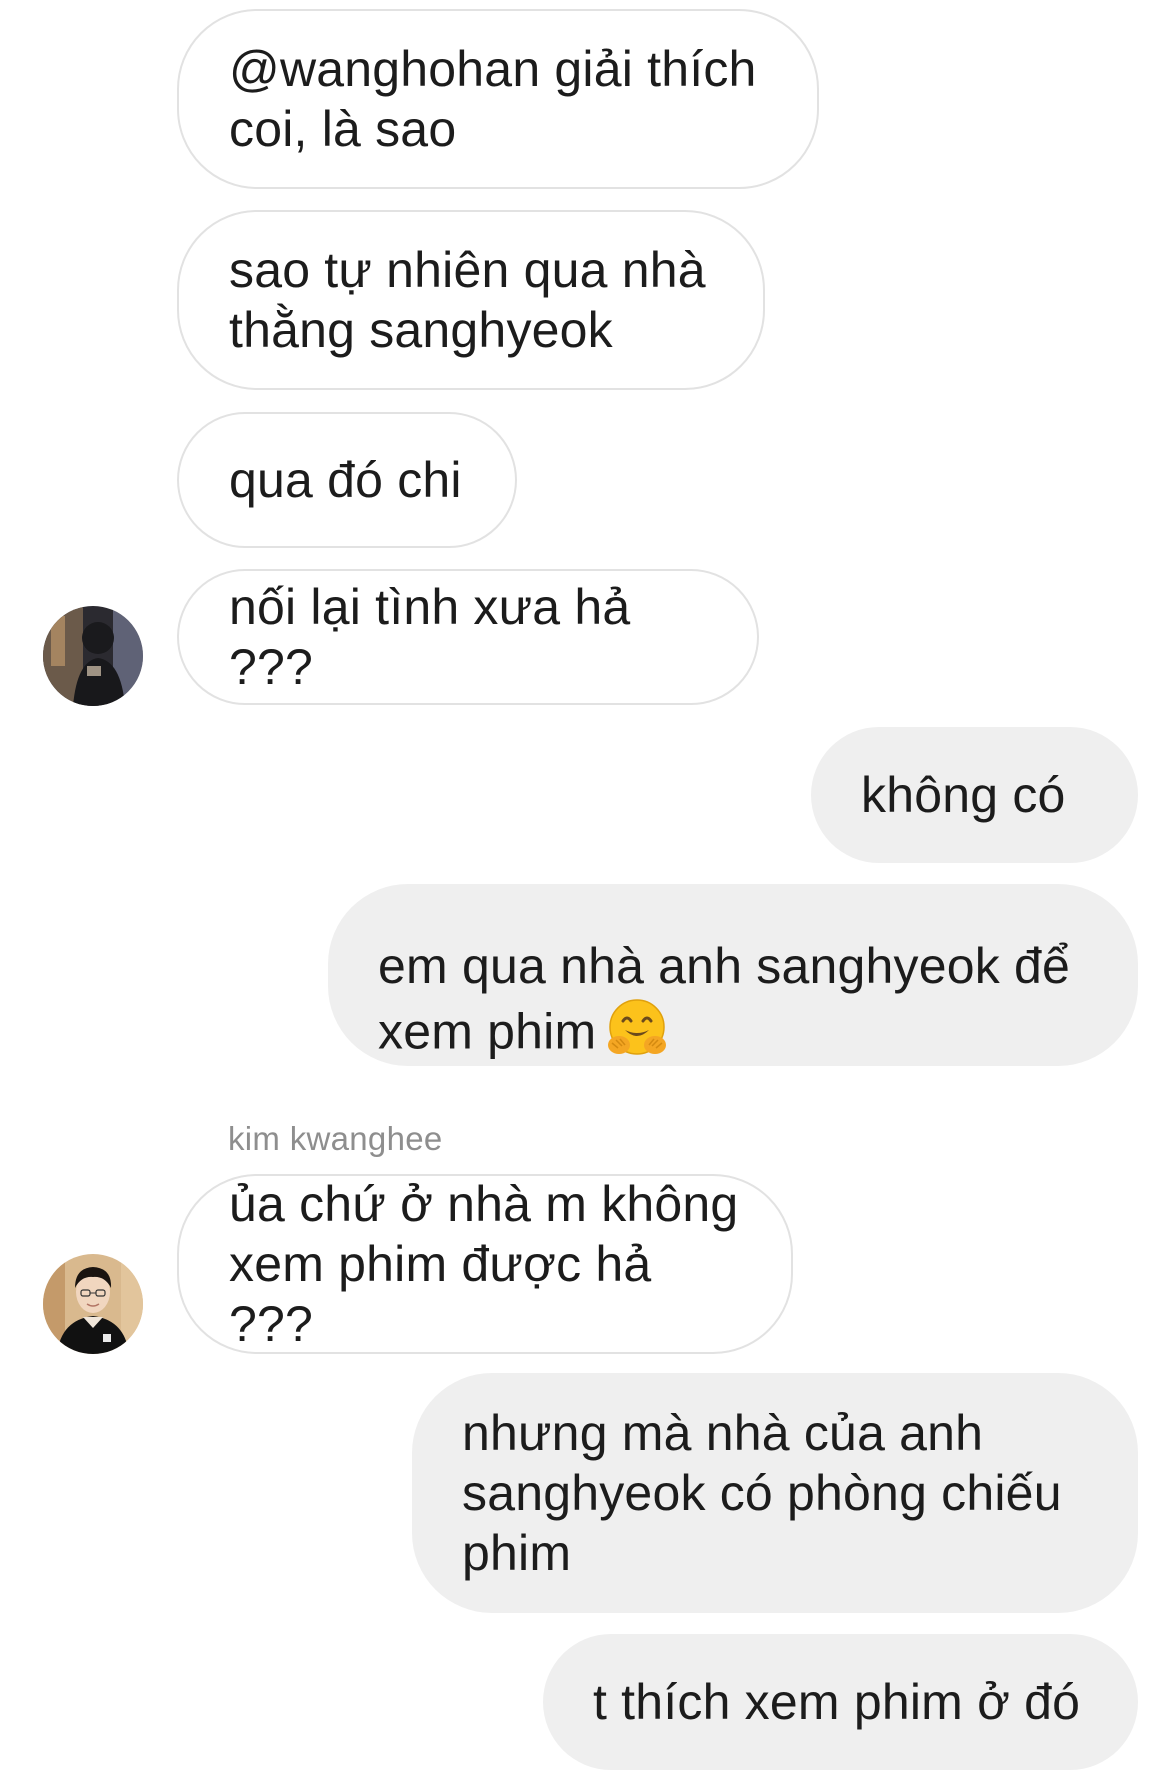 This screenshot has width=1170, height=1773. I want to click on hugging-face-emoji-icon, so click(637, 1035).